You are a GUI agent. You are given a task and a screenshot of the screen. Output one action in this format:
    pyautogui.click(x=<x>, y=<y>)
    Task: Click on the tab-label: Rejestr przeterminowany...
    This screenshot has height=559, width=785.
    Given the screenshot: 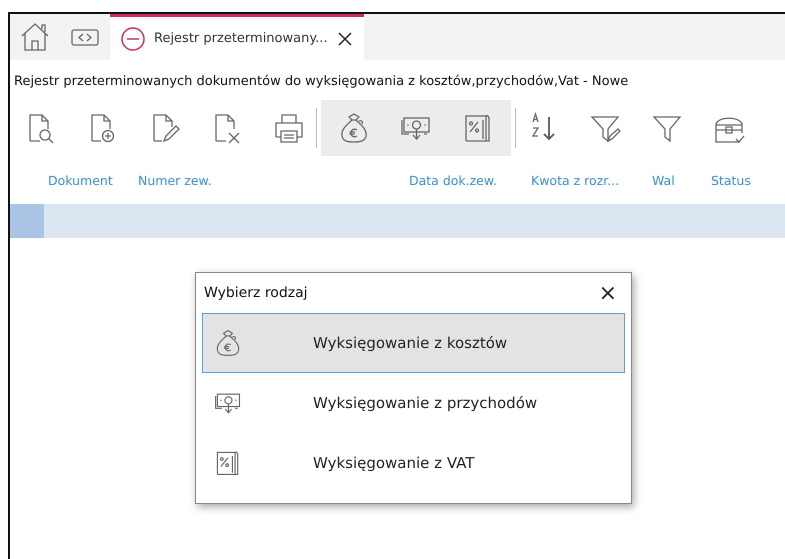 What is the action you would take?
    pyautogui.click(x=241, y=38)
    